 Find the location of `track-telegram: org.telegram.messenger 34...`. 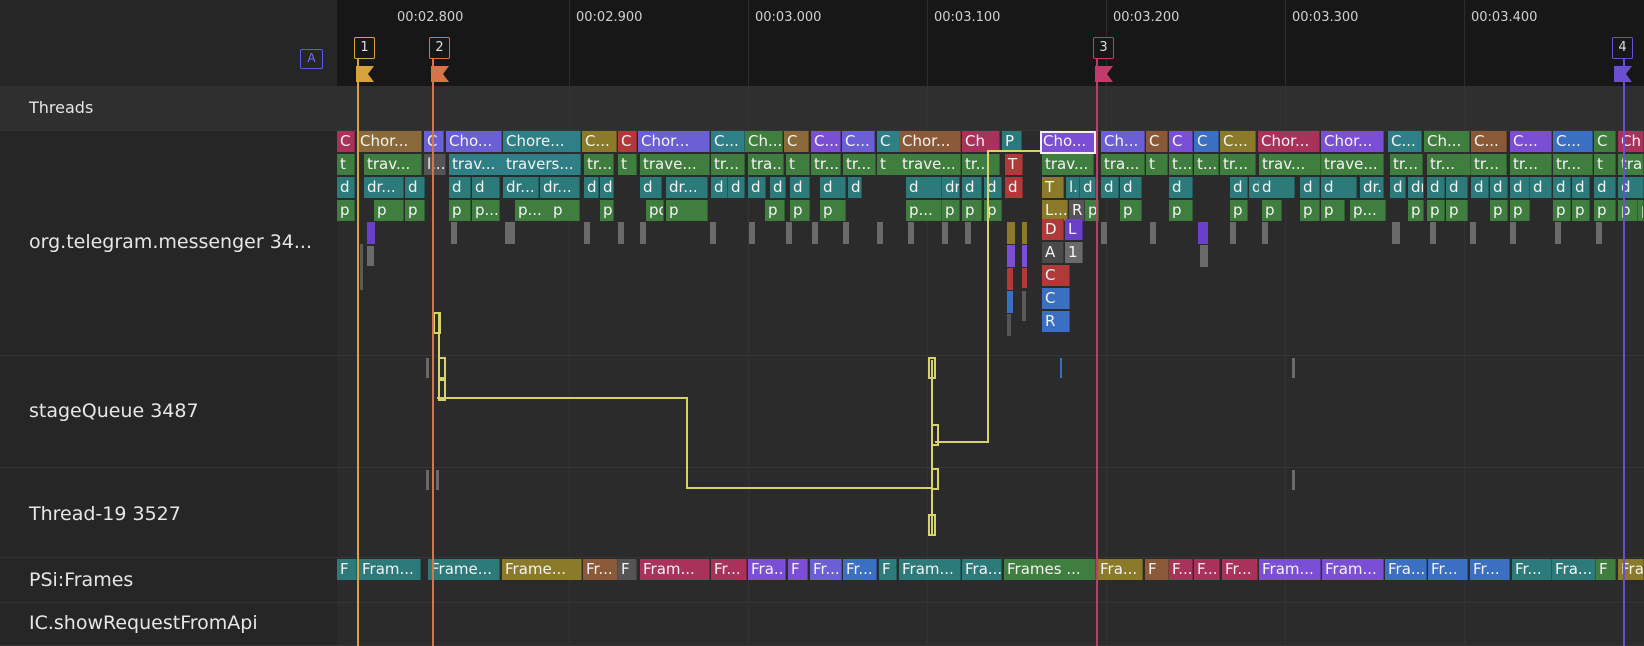

track-telegram: org.telegram.messenger 34... is located at coordinates (168, 243).